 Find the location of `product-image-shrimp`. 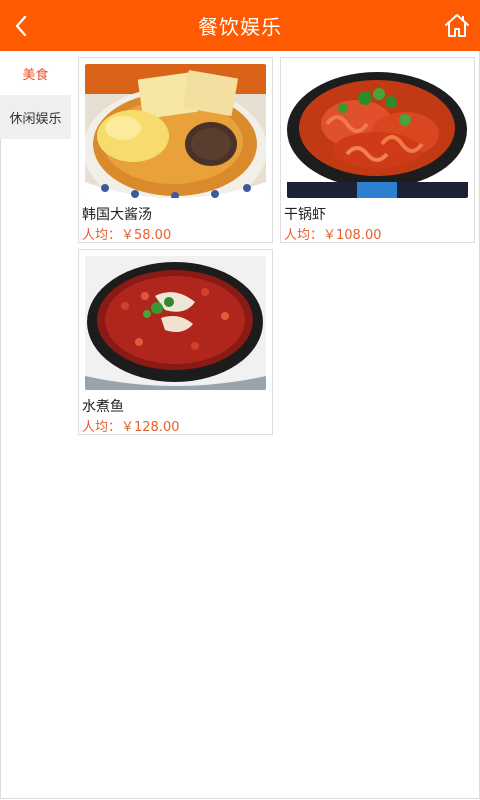

product-image-shrimp is located at coordinates (377, 131).